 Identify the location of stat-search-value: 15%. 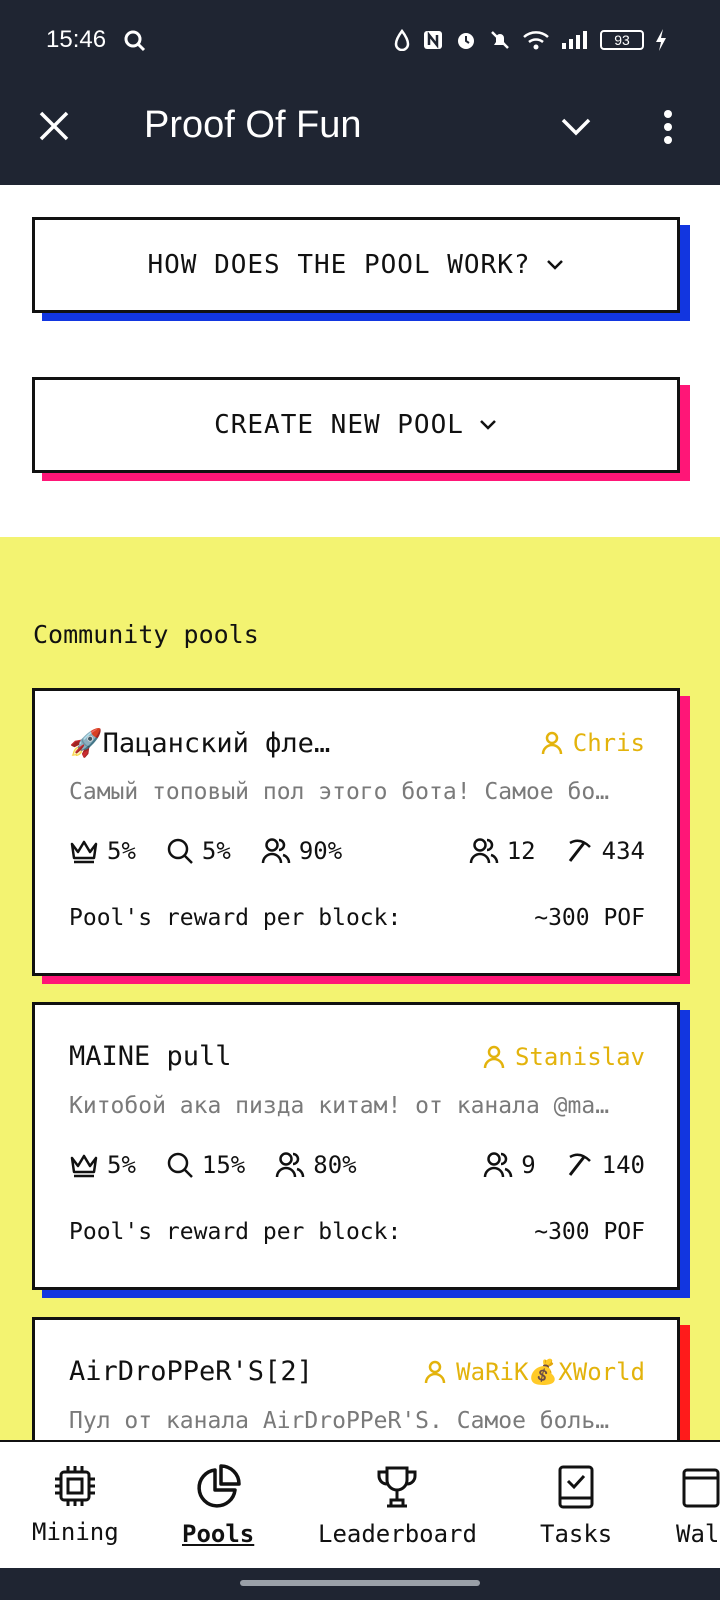
(223, 1165).